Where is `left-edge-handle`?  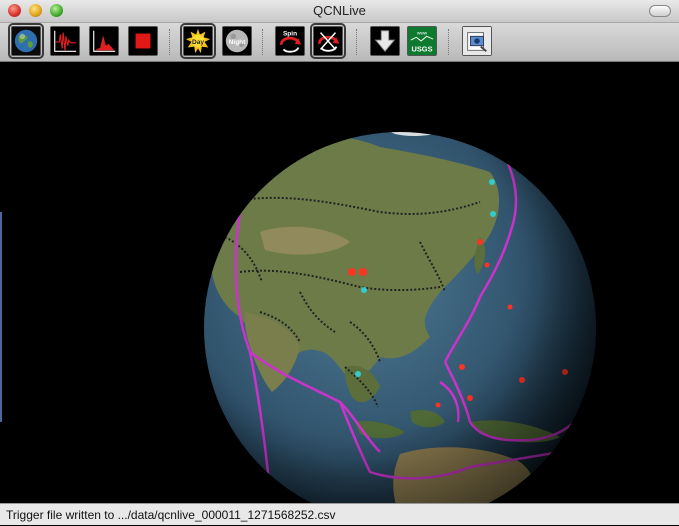
left-edge-handle is located at coordinates (1, 317).